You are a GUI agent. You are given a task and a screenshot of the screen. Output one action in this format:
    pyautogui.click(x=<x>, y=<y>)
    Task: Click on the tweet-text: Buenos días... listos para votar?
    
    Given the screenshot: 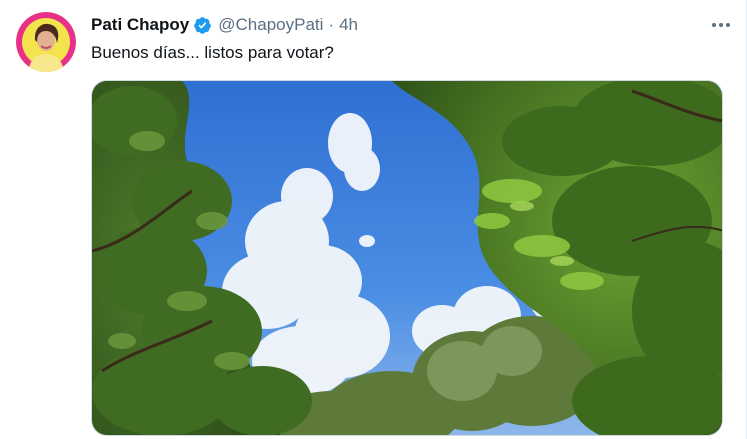 What is the action you would take?
    pyautogui.click(x=212, y=52)
    